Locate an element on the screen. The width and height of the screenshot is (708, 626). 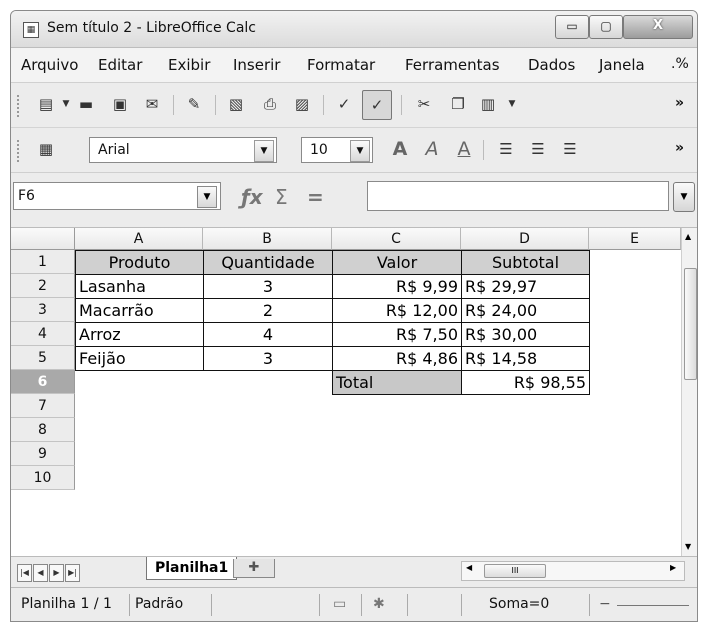
tab-planilha1: Planilha1 is located at coordinates (192, 568).